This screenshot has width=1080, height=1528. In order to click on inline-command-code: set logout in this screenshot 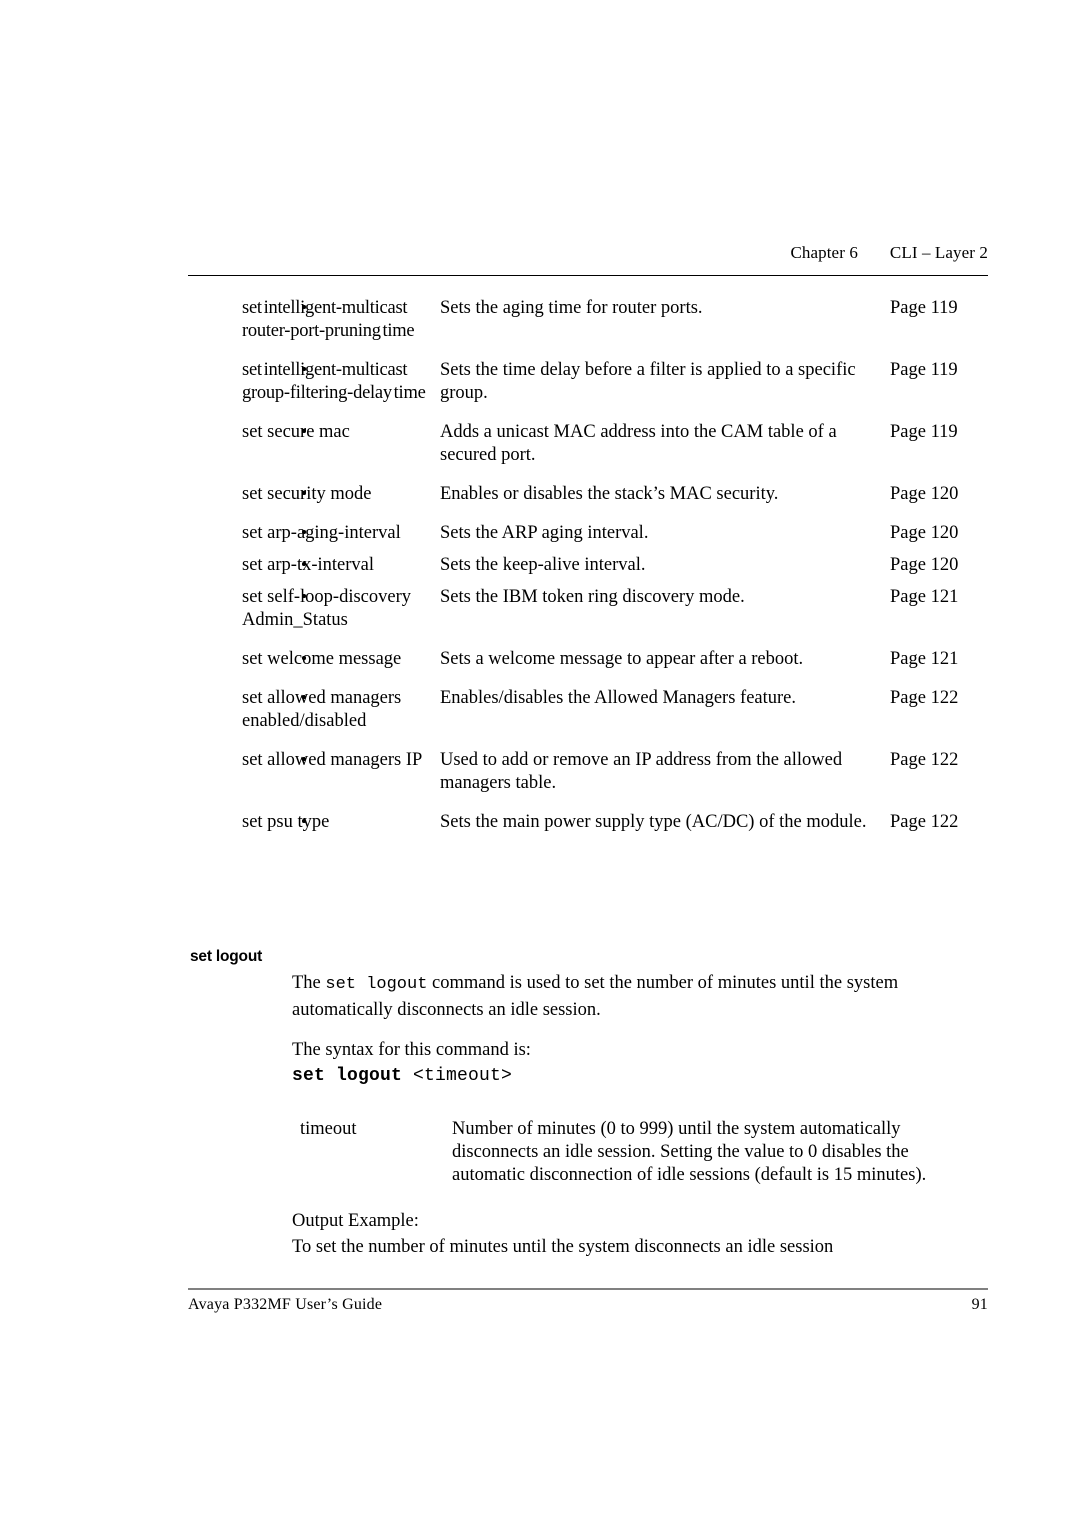, I will do `click(376, 984)`.